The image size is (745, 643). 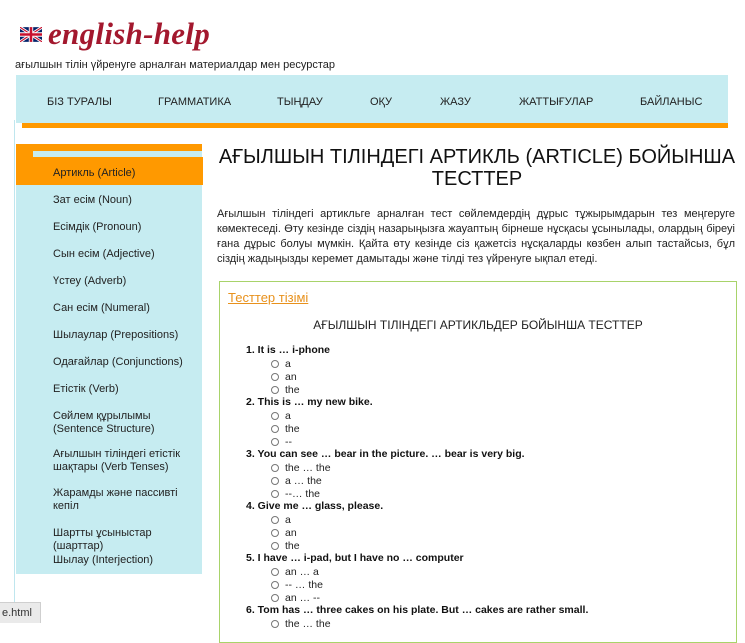 What do you see at coordinates (309, 402) in the screenshot?
I see `question-text: 2. This is … my new bike.` at bounding box center [309, 402].